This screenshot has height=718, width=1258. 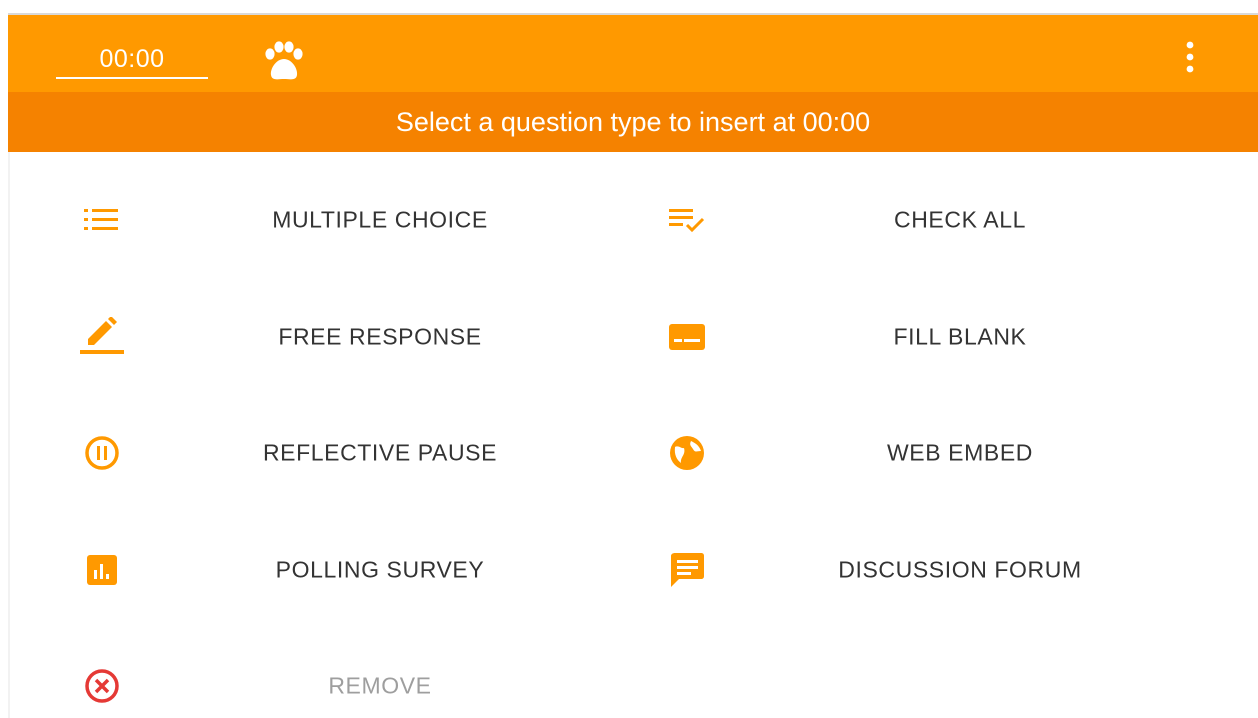 I want to click on bar-chart-icon, so click(x=102, y=570).